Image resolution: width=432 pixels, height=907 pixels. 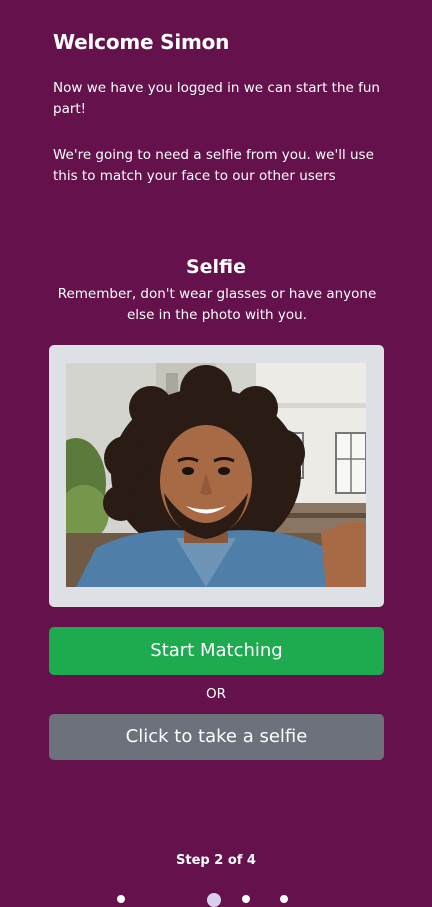 I want to click on or-separator: OR, so click(x=215, y=694).